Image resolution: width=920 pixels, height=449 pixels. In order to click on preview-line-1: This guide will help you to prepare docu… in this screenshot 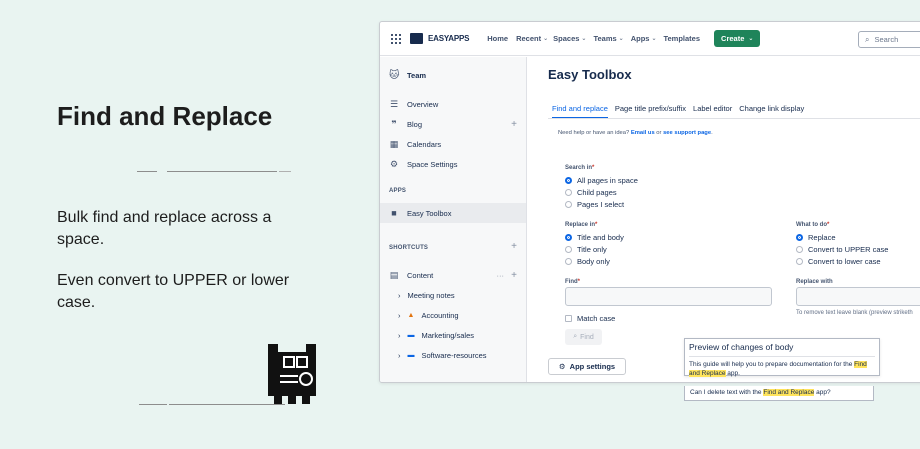, I will do `click(783, 369)`.